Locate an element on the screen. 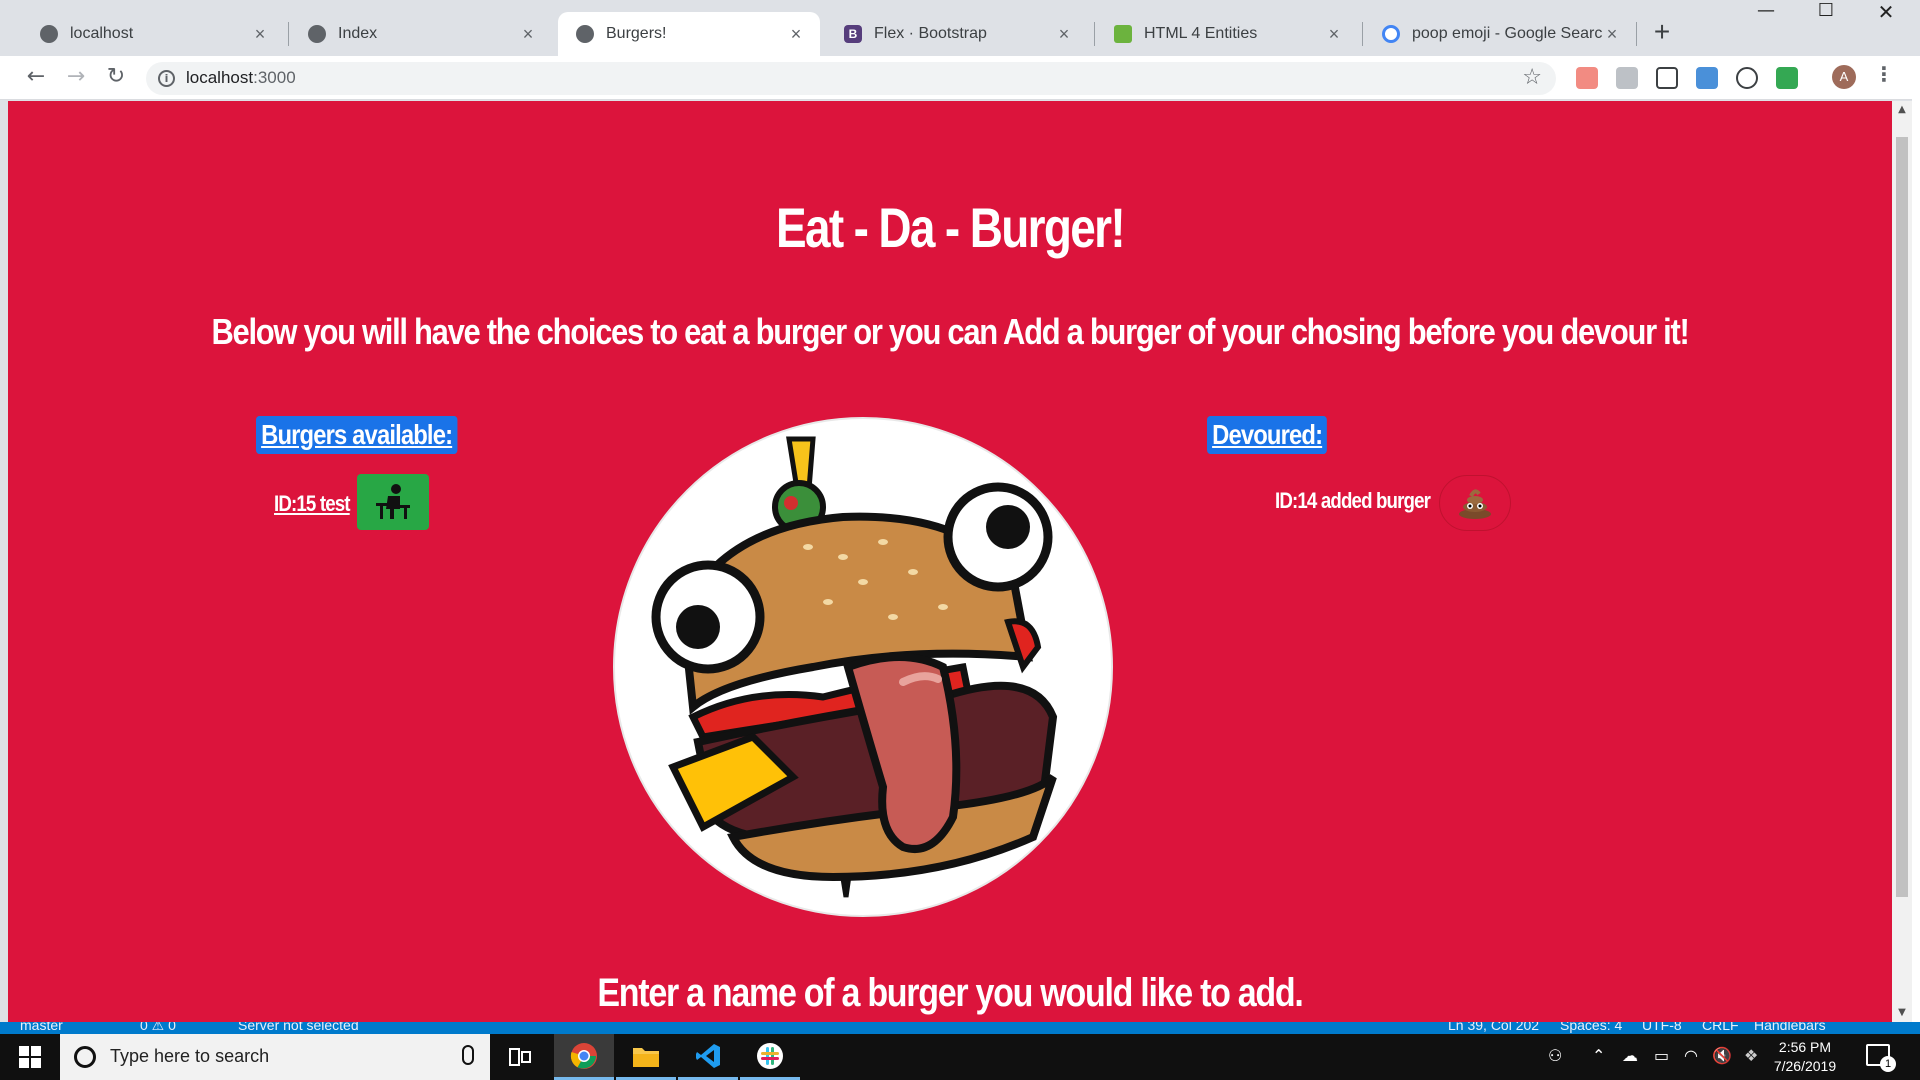  address-bar: i localhost:3000 ☆ is located at coordinates (851, 78).